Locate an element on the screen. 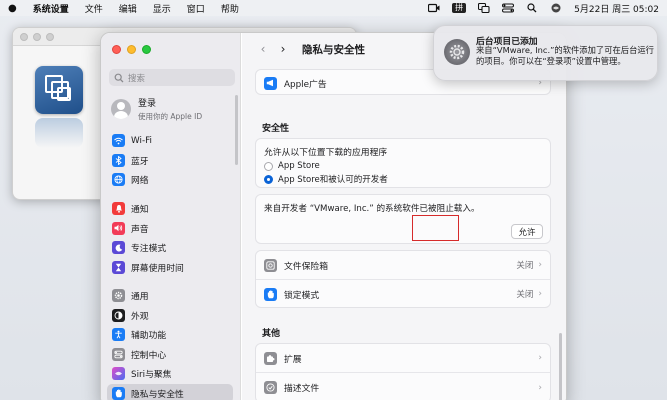 This screenshot has width=667, height=400. window-controls is located at coordinates (131, 49).